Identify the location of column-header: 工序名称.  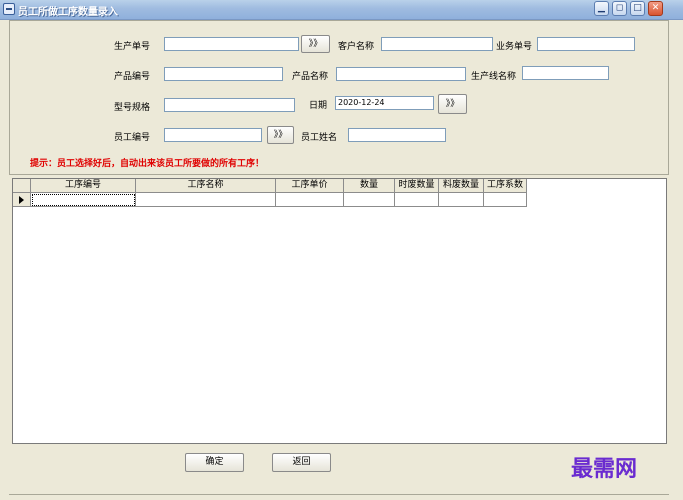
(206, 186).